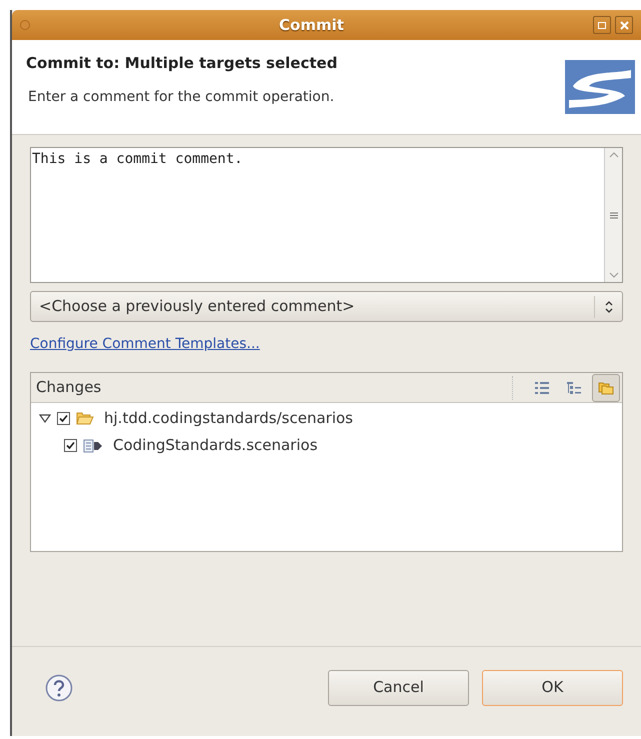  I want to click on folders-icon, so click(606, 387).